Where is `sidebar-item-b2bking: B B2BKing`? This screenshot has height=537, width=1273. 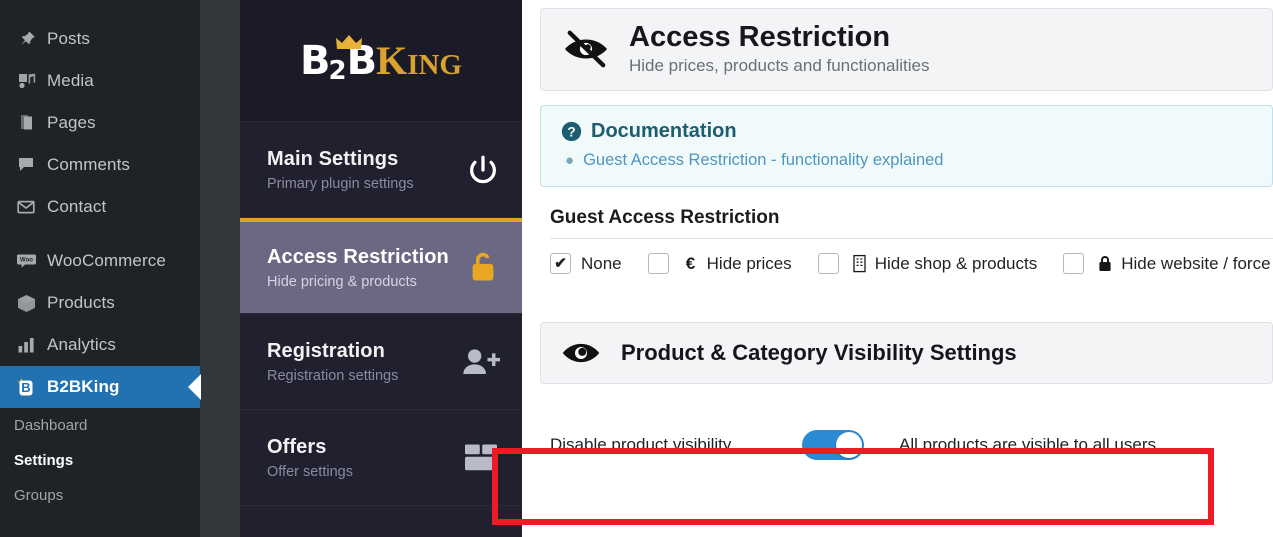
sidebar-item-b2bking: B B2BKing is located at coordinates (100, 387).